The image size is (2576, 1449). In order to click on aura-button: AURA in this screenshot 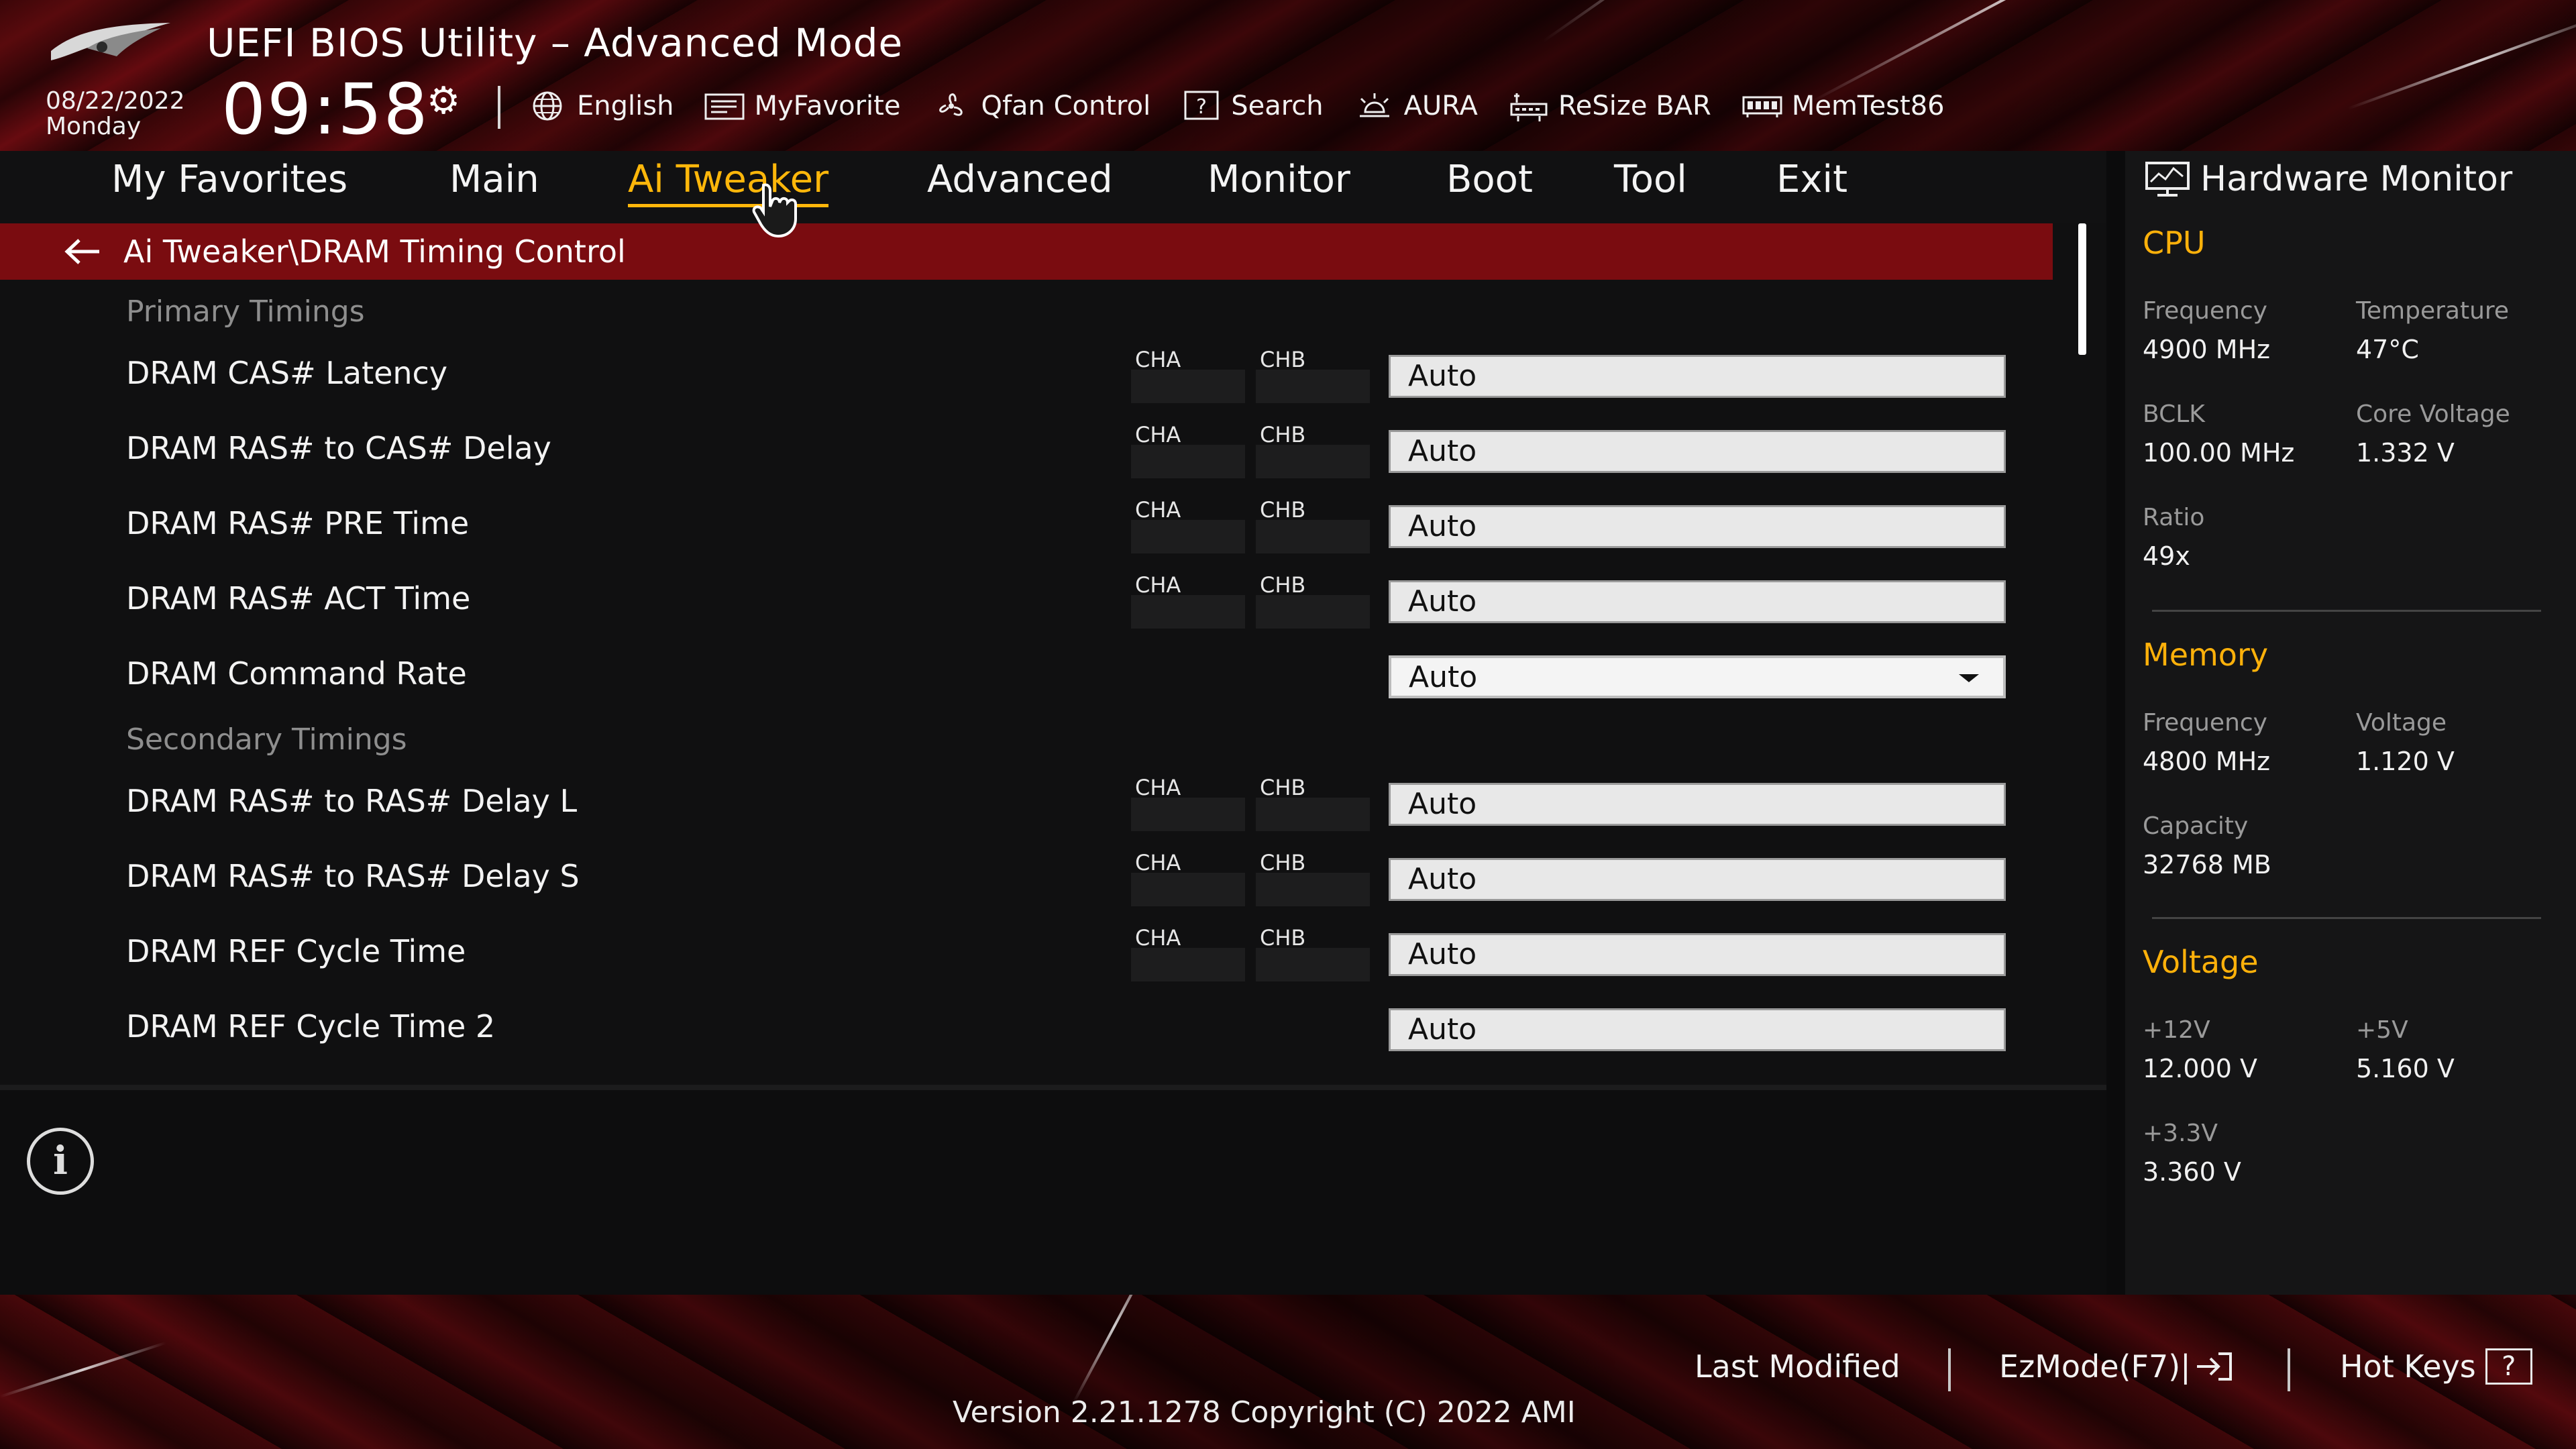, I will do `click(1415, 106)`.